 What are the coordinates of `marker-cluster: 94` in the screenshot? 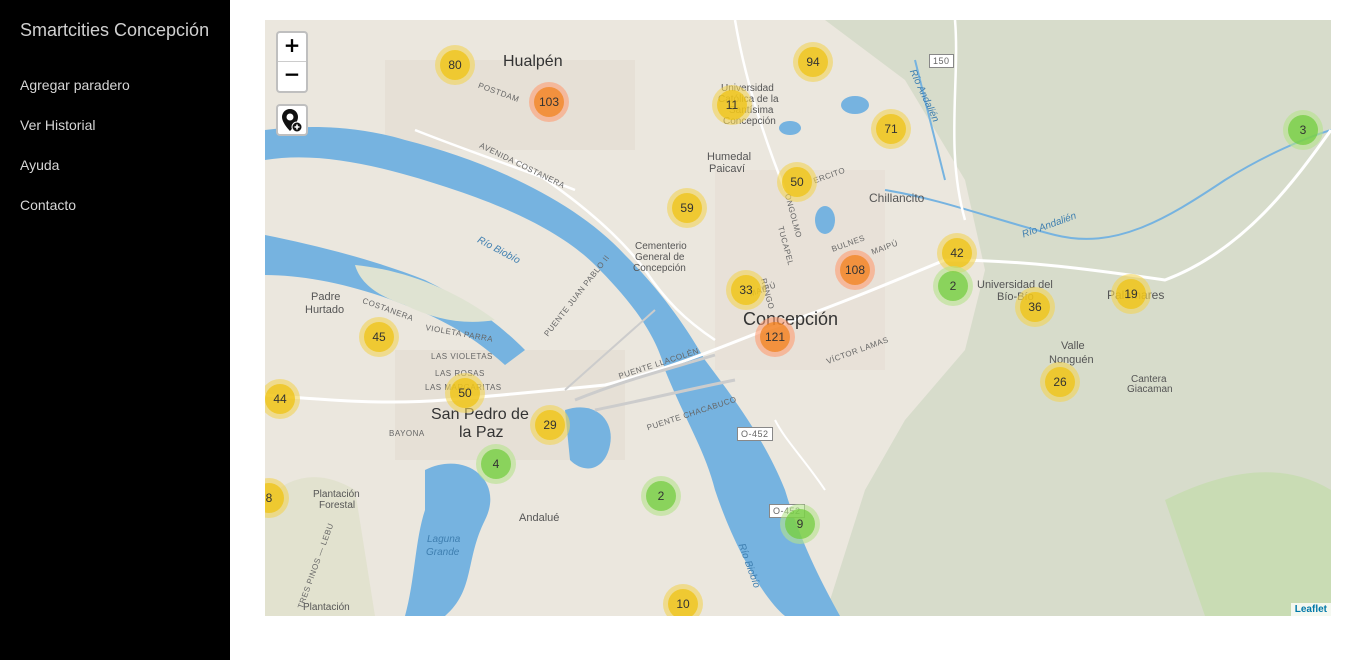 It's located at (813, 62).